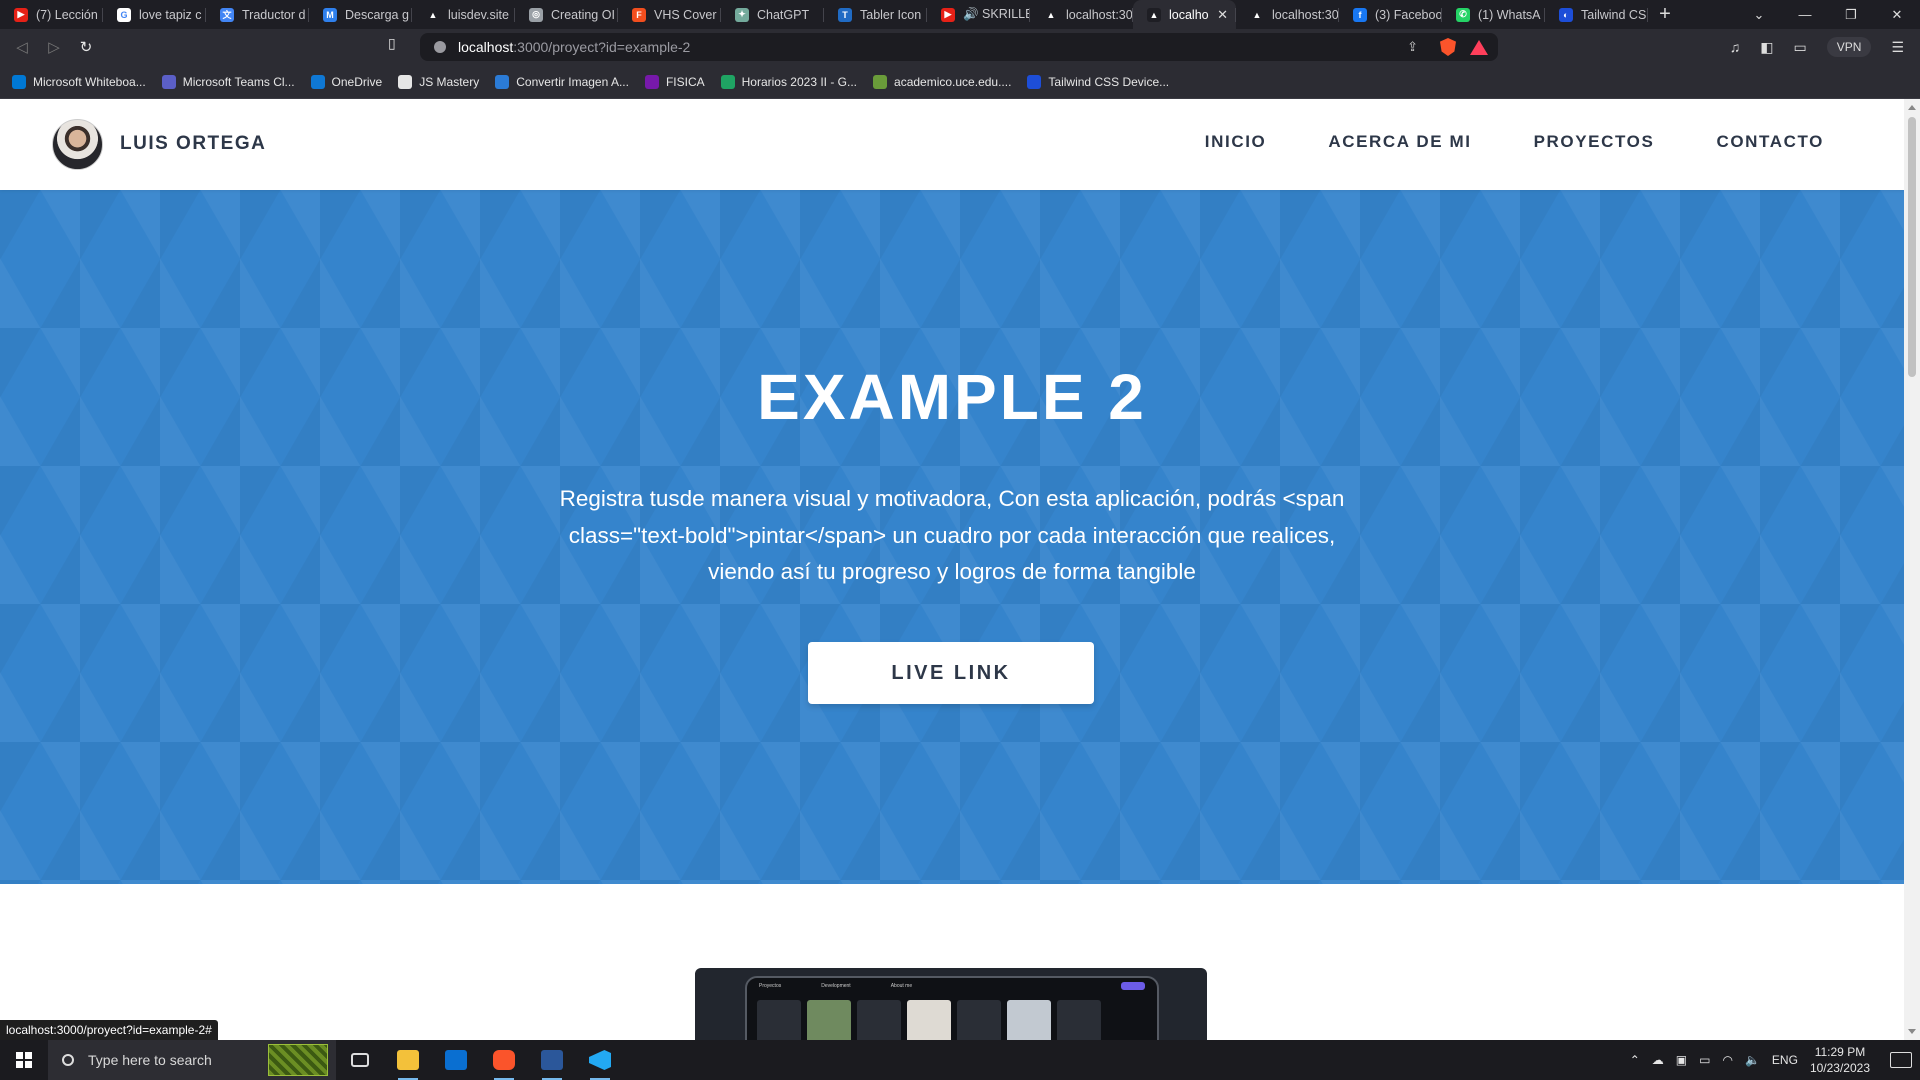 The image size is (1920, 1080). Describe the element at coordinates (330, 14) in the screenshot. I see `tab-favicon-icon: M` at that location.